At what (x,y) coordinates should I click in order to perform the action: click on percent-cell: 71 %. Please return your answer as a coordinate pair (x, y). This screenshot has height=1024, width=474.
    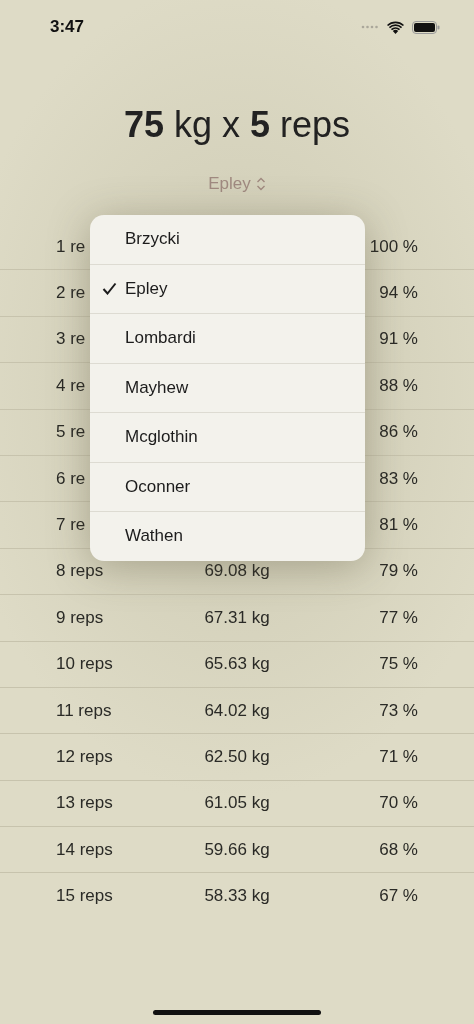
    Looking at the image, I should click on (398, 757).